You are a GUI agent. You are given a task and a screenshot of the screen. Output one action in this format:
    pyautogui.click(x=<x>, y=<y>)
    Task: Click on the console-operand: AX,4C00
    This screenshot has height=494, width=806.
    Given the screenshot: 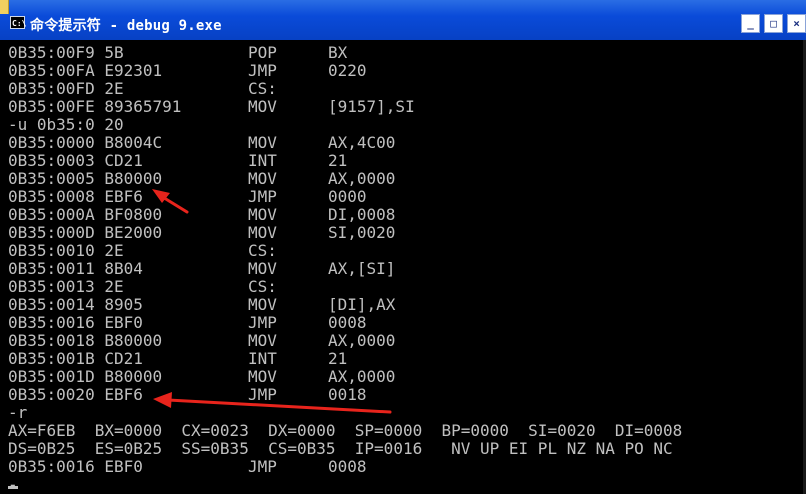 What is the action you would take?
    pyautogui.click(x=362, y=142)
    